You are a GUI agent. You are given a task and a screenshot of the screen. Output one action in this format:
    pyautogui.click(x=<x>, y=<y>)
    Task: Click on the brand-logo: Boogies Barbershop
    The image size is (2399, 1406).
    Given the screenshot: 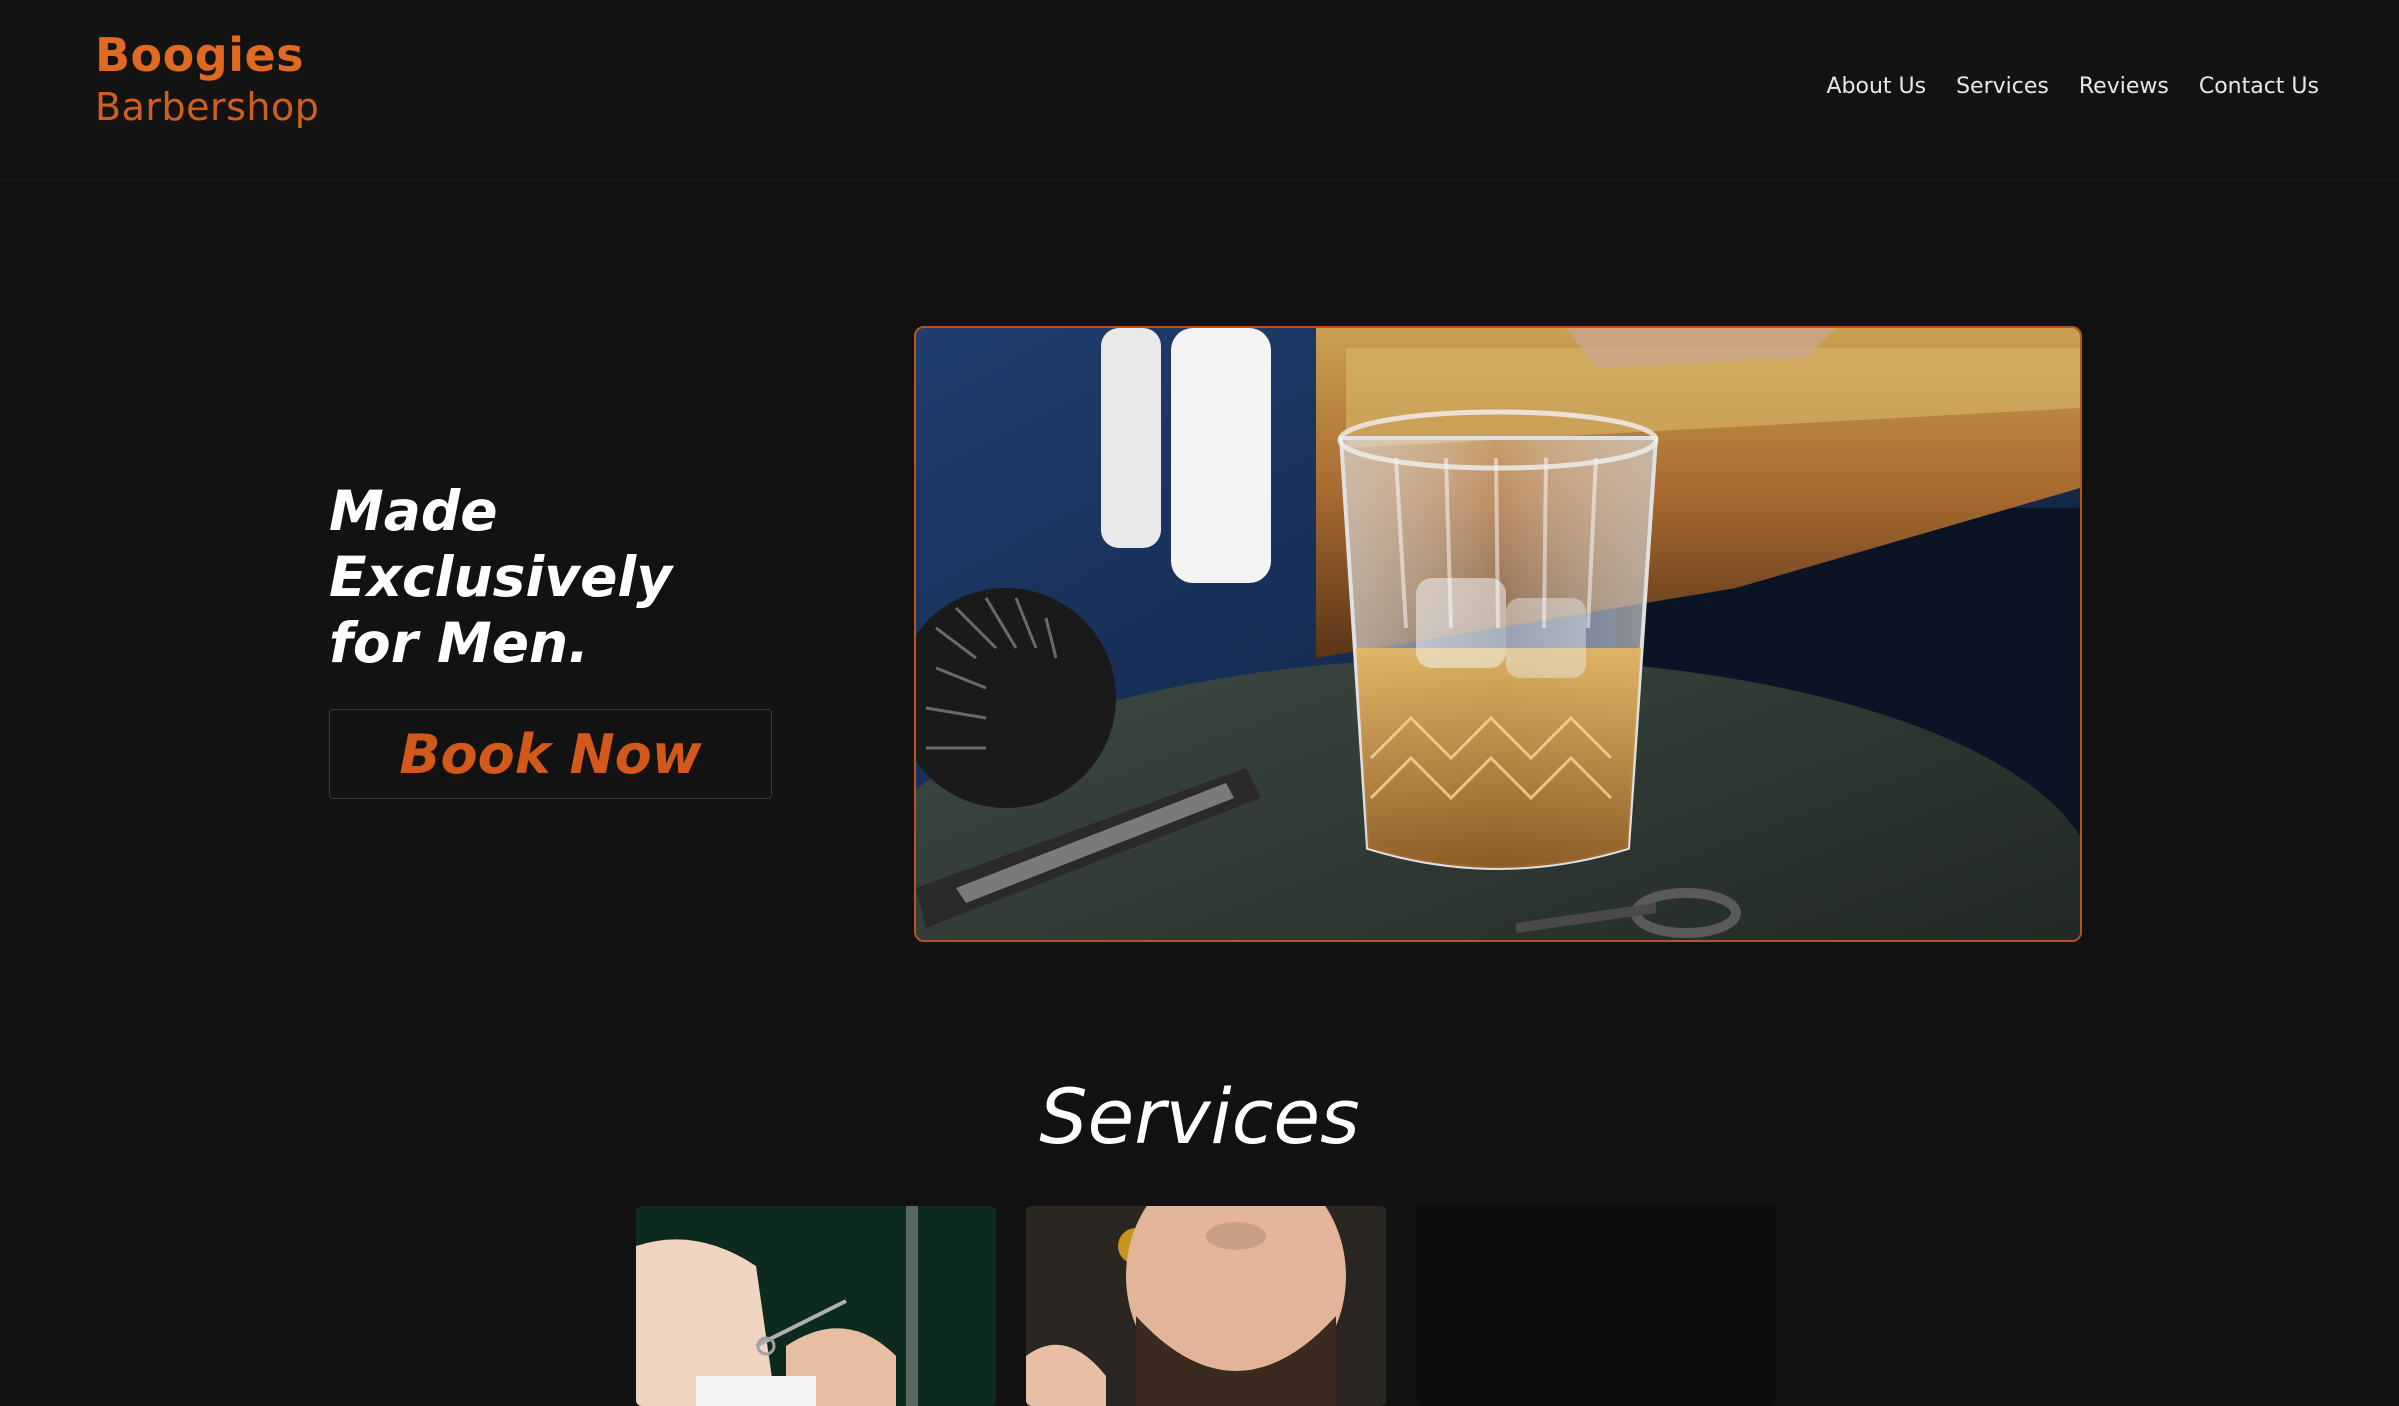 What is the action you would take?
    pyautogui.click(x=207, y=79)
    